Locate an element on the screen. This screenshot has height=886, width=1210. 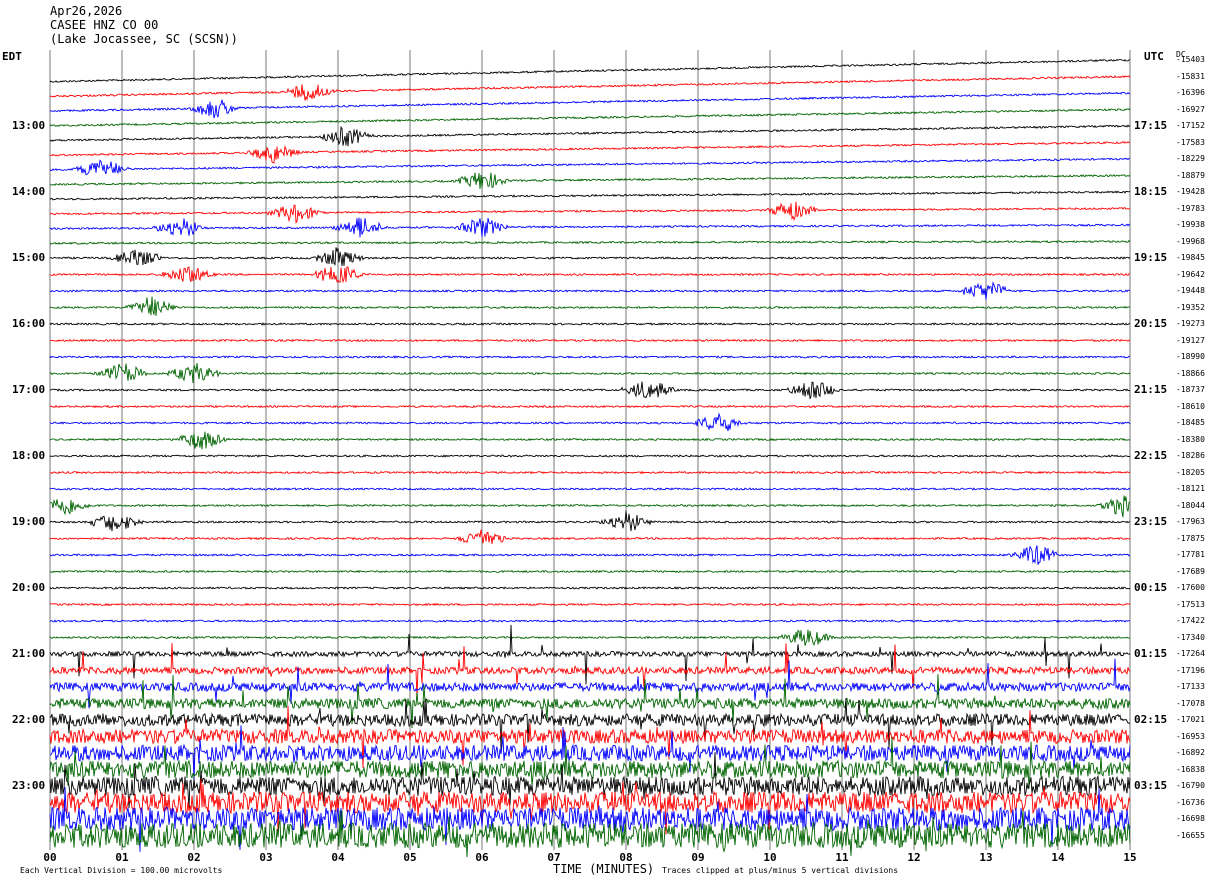
dc-offset-label: -19938 is located at coordinates (1190, 224).